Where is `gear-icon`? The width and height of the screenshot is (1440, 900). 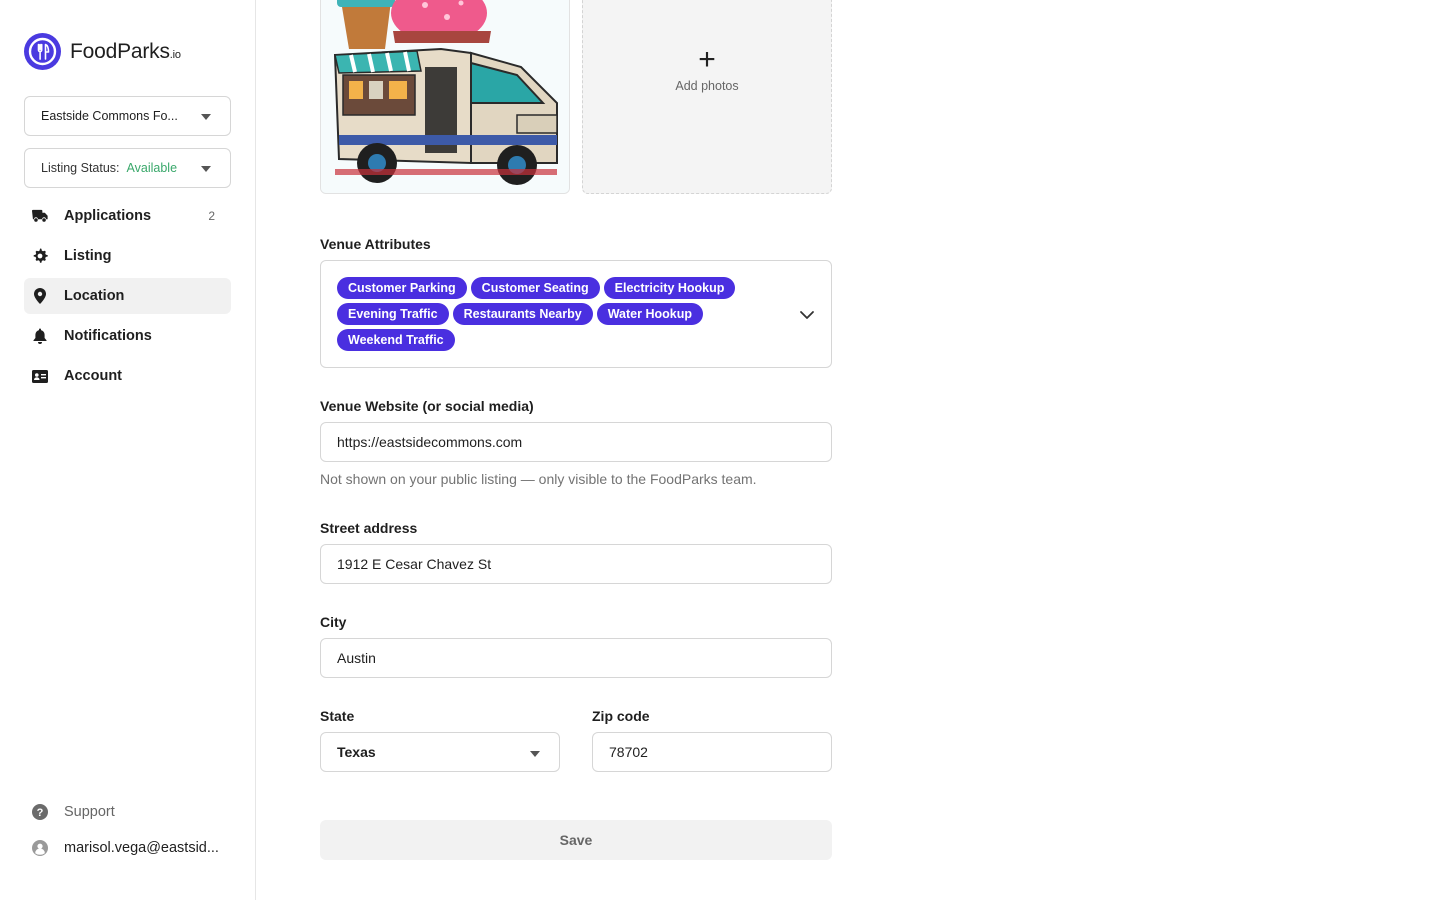
gear-icon is located at coordinates (40, 256).